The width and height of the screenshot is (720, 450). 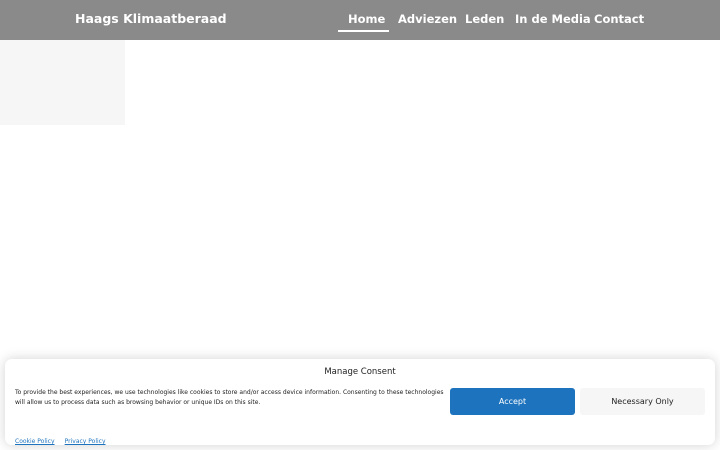 I want to click on nav-item-leden: Leden, so click(x=484, y=19).